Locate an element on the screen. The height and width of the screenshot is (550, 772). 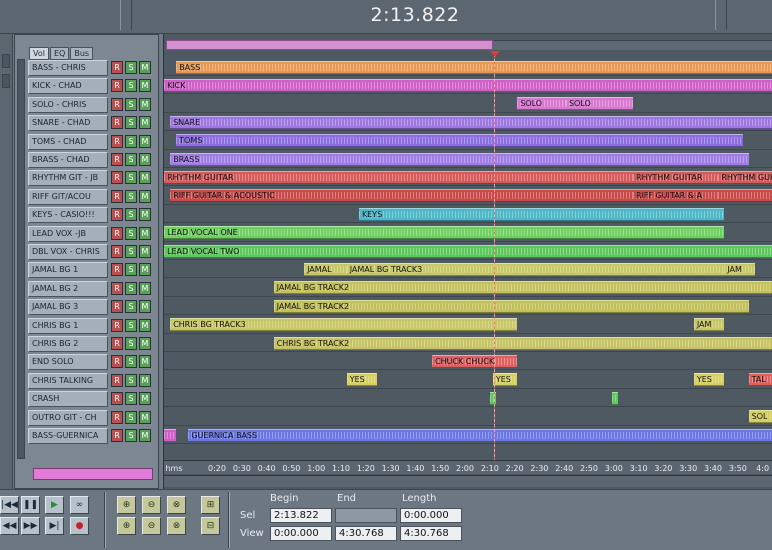
toolbar-grip-left is located at coordinates (126, 15).